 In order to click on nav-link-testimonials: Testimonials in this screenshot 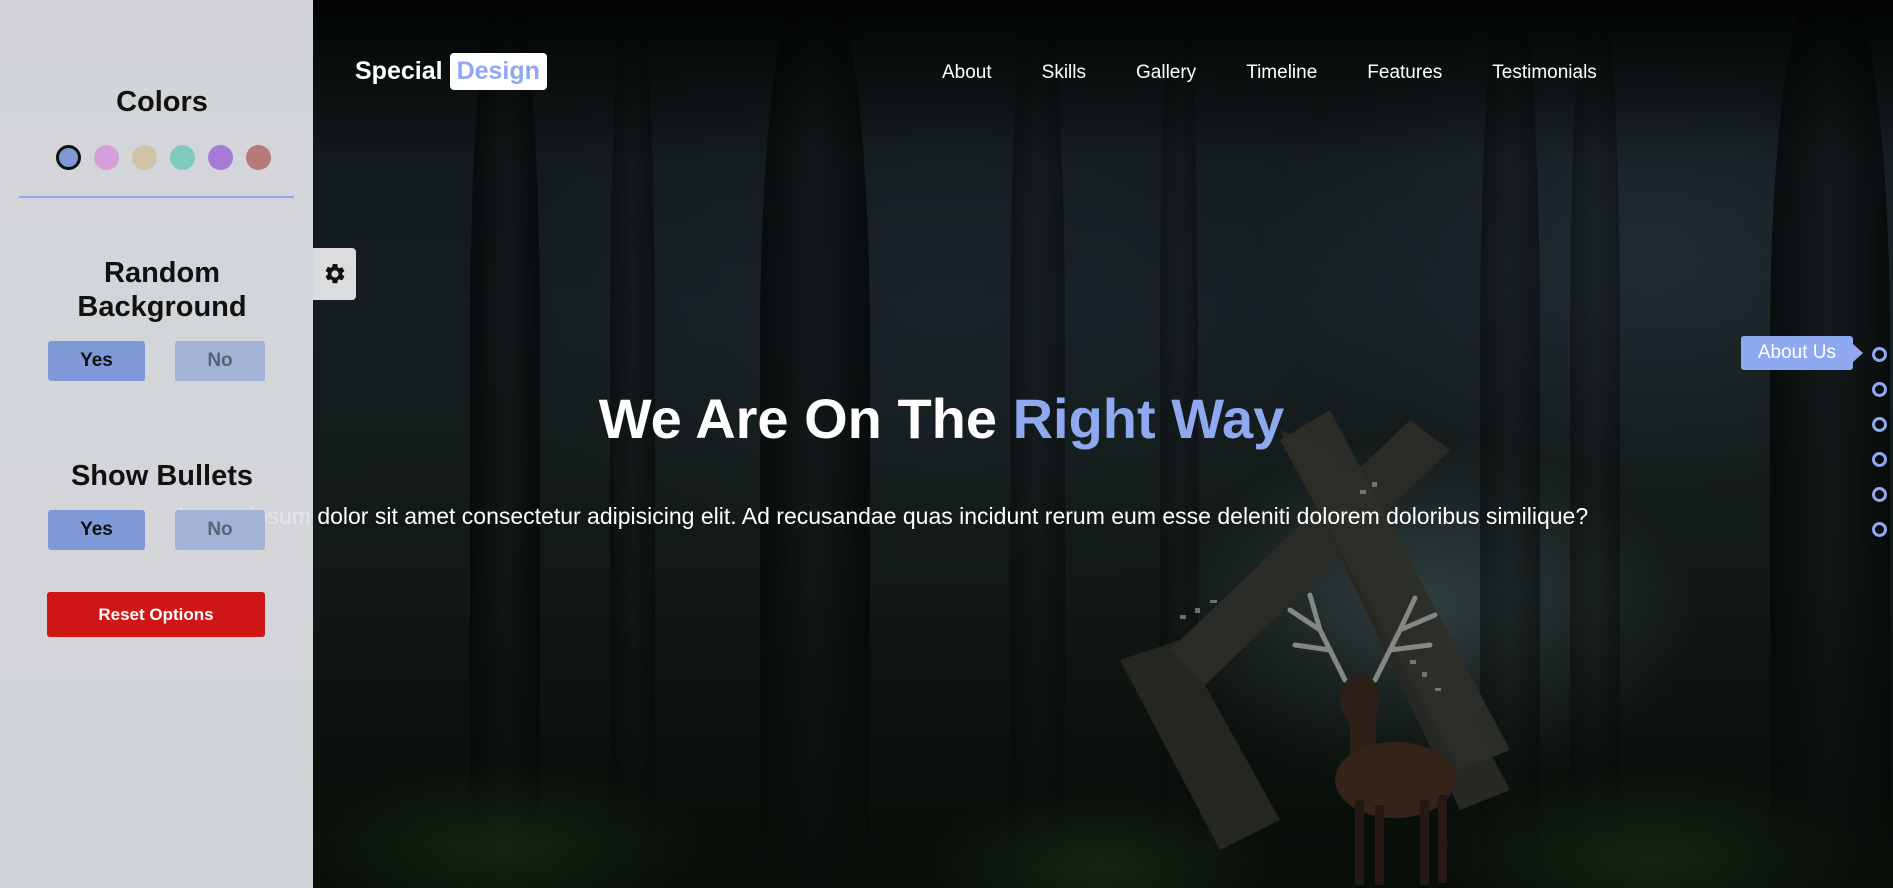, I will do `click(1544, 73)`.